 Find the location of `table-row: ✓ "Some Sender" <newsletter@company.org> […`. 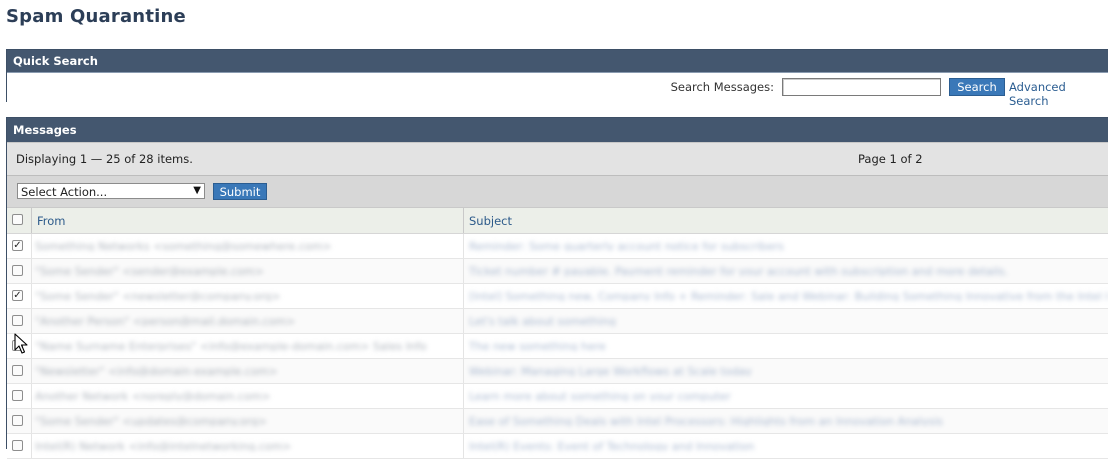

table-row: ✓ "Some Sender" <newsletter@company.org> [… is located at coordinates (557, 296).